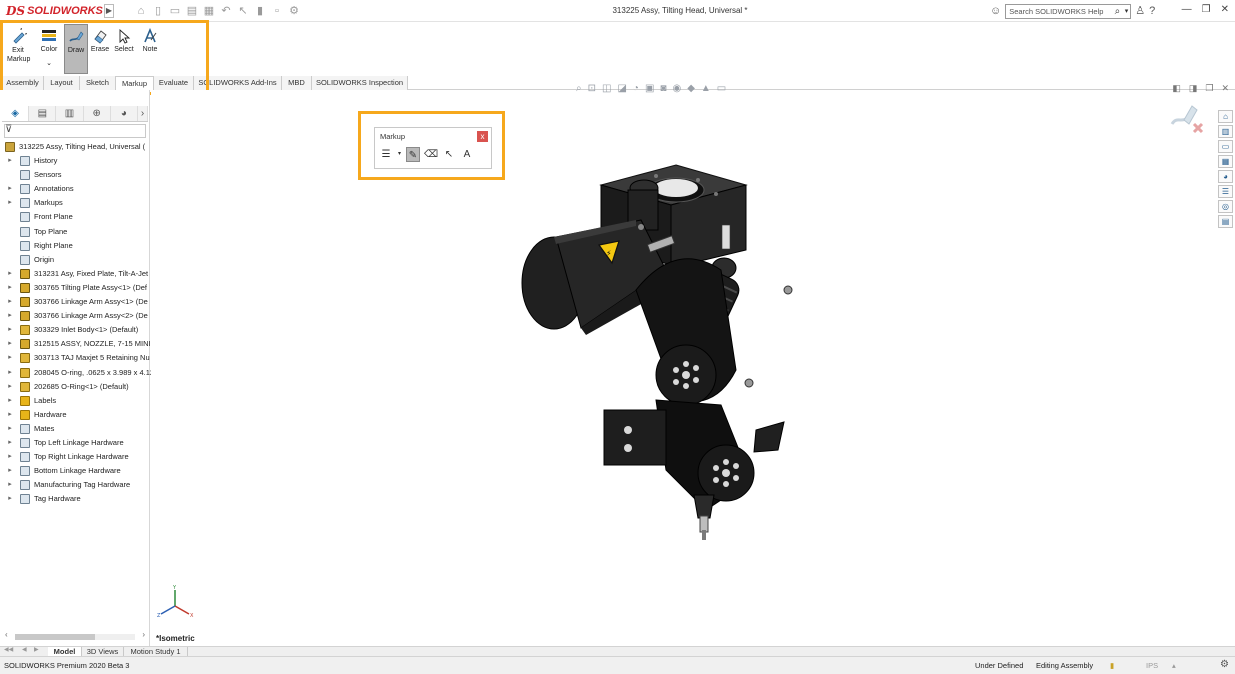 Image resolution: width=1235 pixels, height=674 pixels. Describe the element at coordinates (706, 88) in the screenshot. I see `apply-scene-icon: ▲` at that location.